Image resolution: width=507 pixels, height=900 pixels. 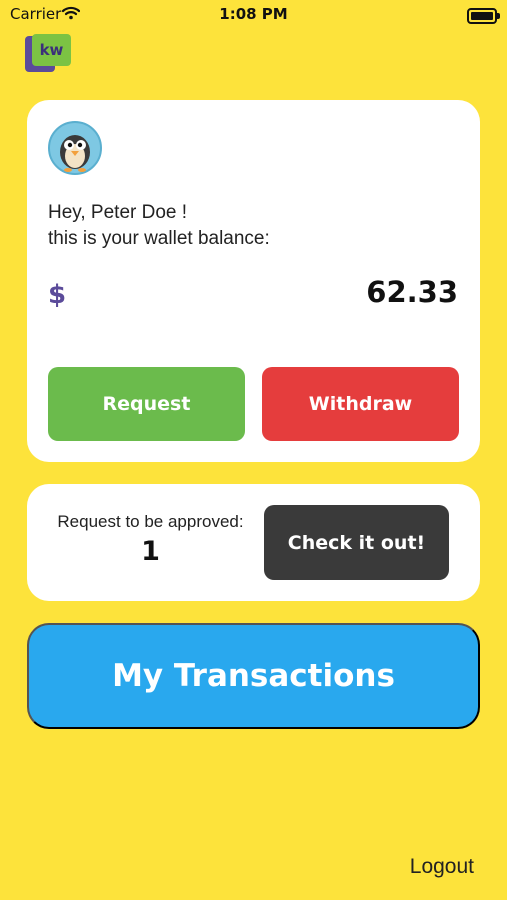 What do you see at coordinates (412, 292) in the screenshot?
I see `balance-amount: 62.33` at bounding box center [412, 292].